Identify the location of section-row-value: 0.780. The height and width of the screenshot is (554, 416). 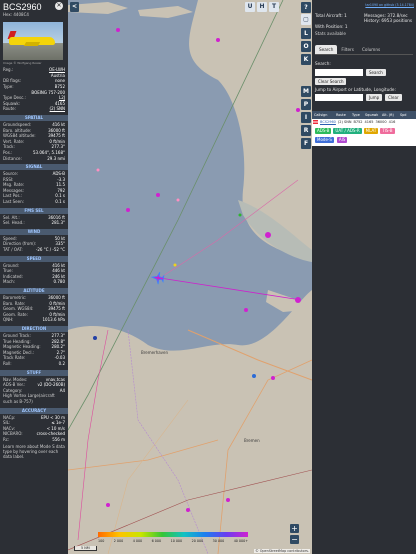
(59, 282).